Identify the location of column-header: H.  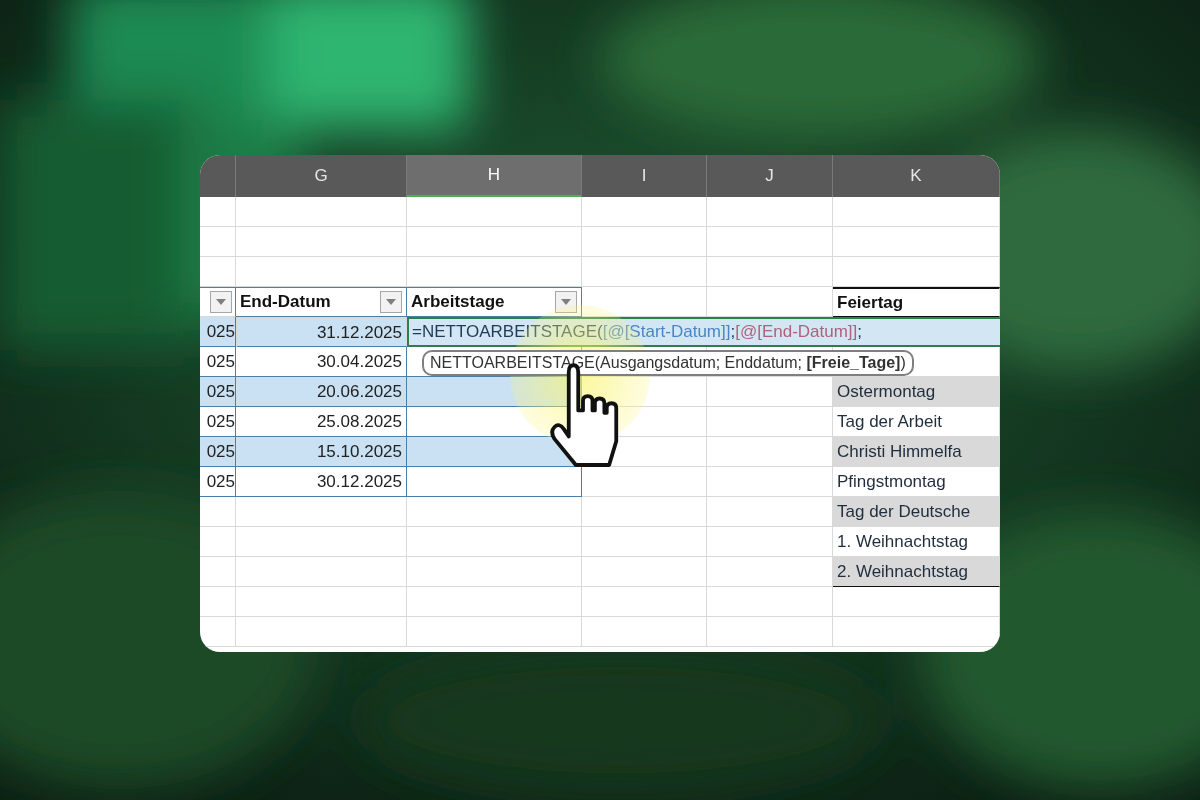
(494, 176).